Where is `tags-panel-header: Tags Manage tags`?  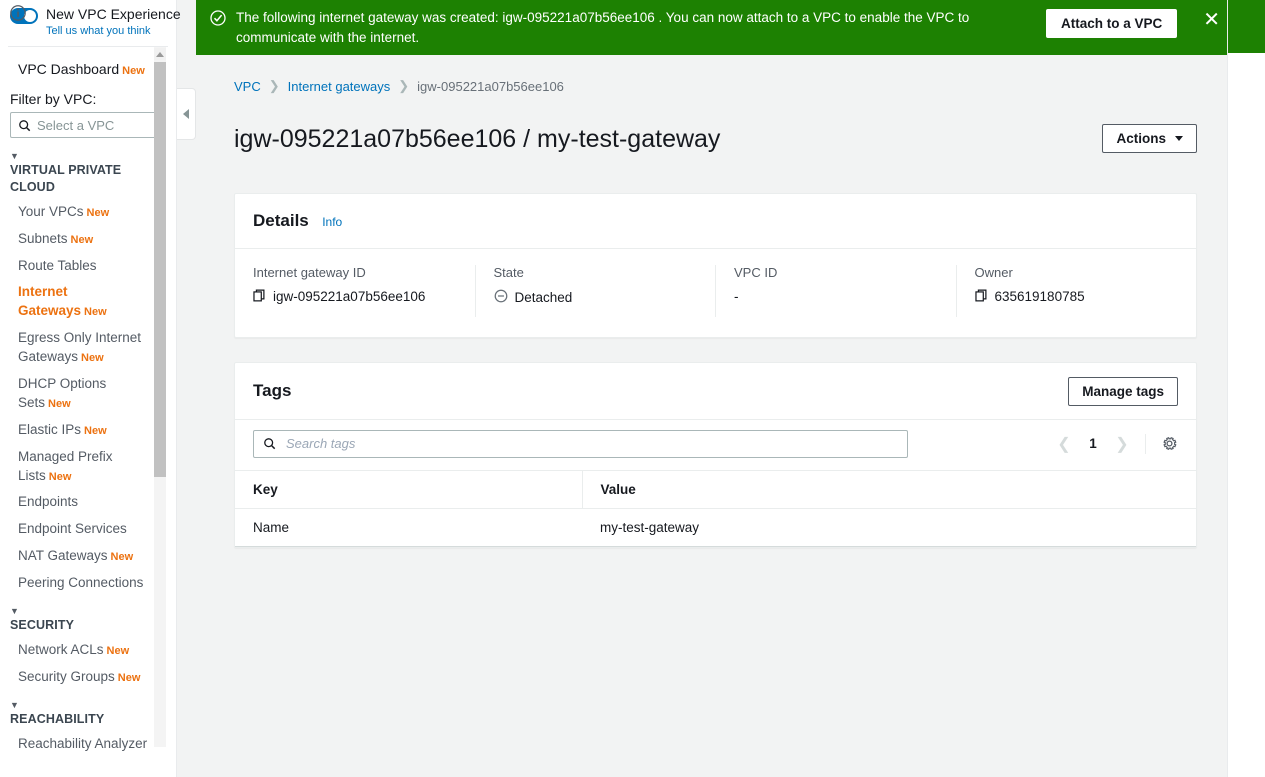
tags-panel-header: Tags Manage tags is located at coordinates (715, 391).